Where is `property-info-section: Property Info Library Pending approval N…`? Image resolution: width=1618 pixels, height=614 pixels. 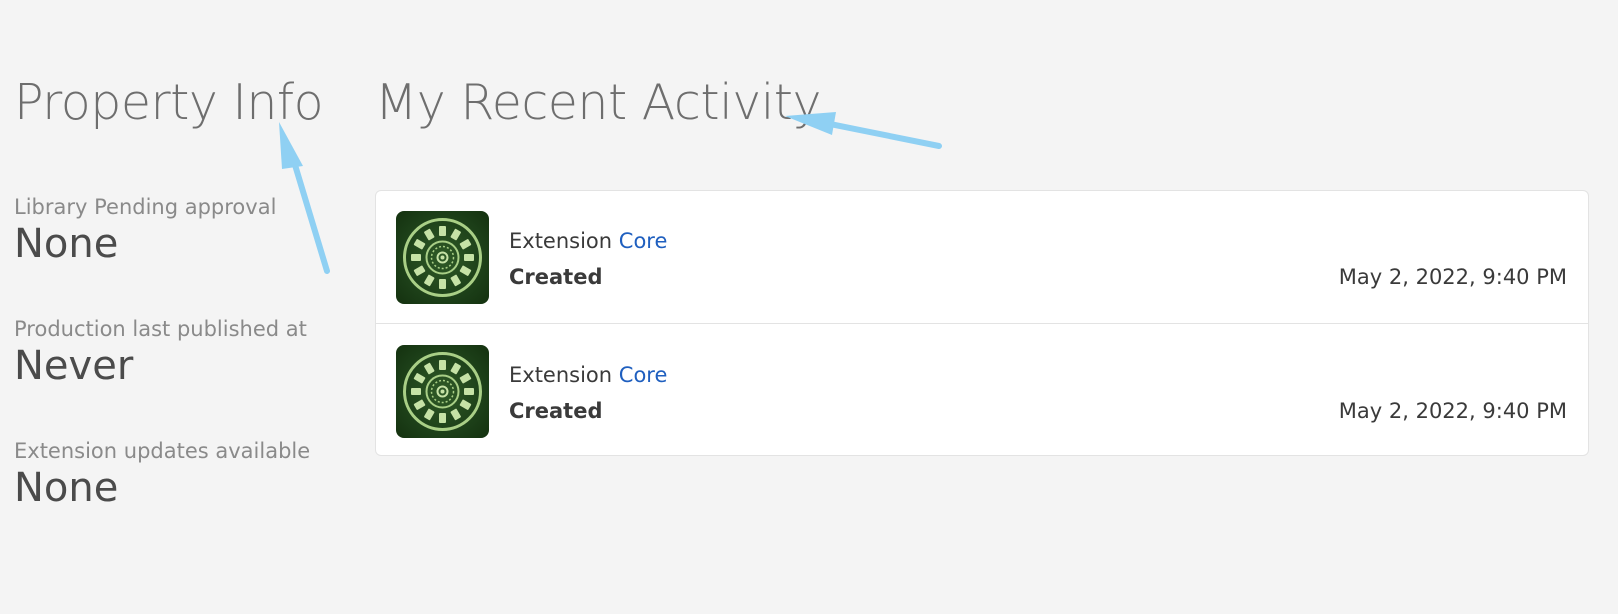 property-info-section: Property Info Library Pending approval N… is located at coordinates (174, 290).